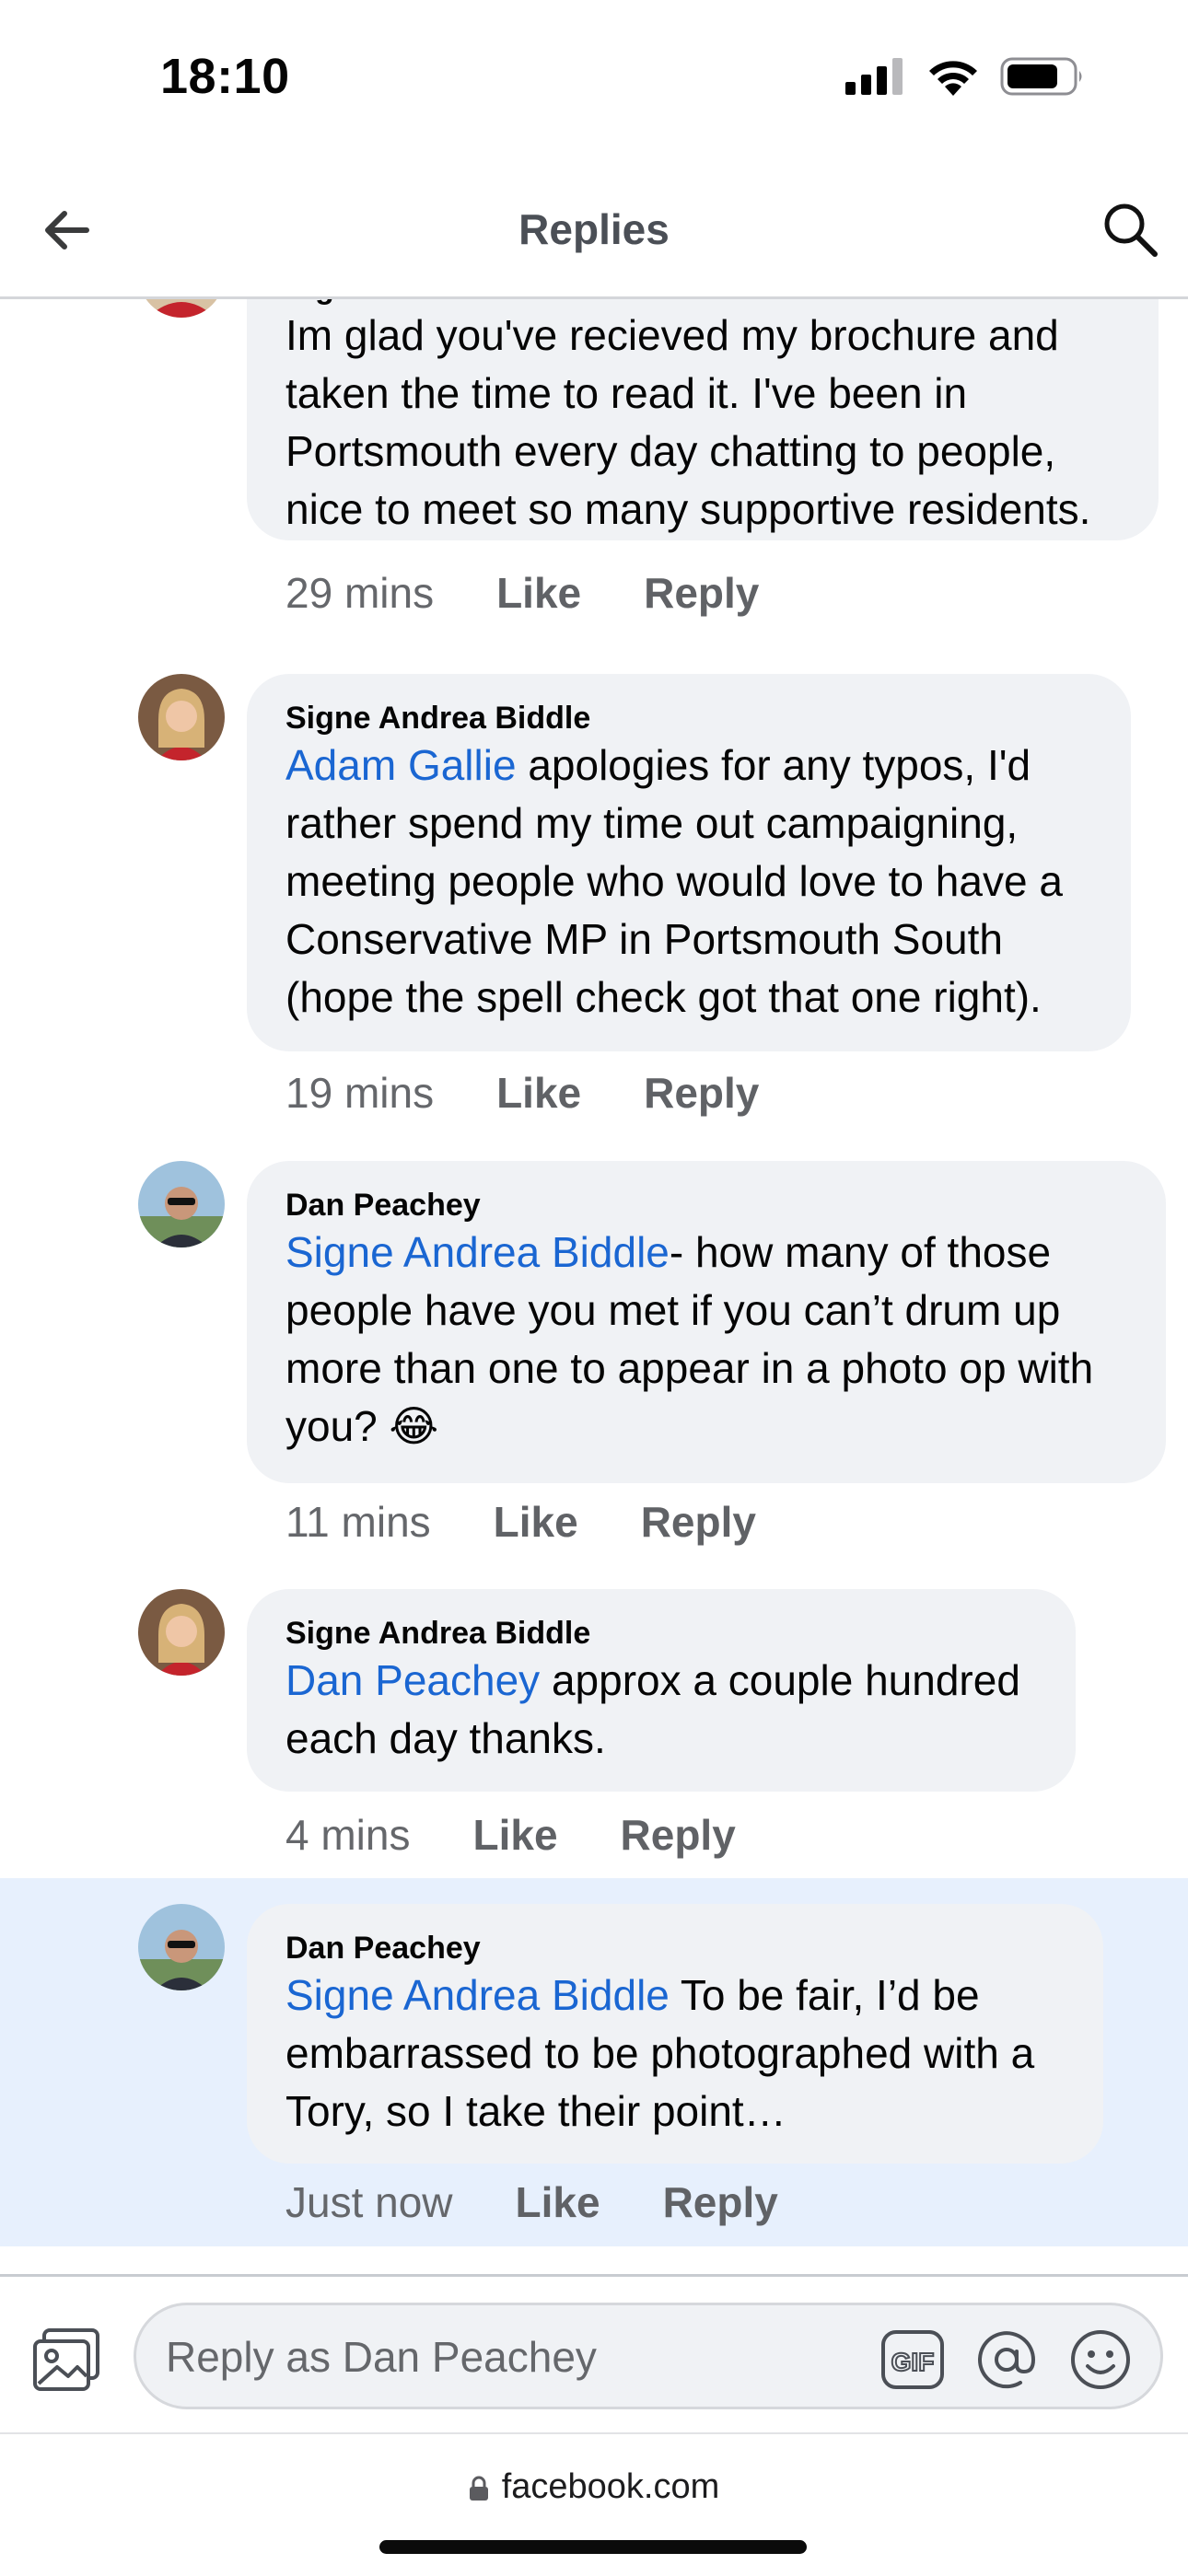 The height and width of the screenshot is (2576, 1188). I want to click on battery-icon, so click(1041, 76).